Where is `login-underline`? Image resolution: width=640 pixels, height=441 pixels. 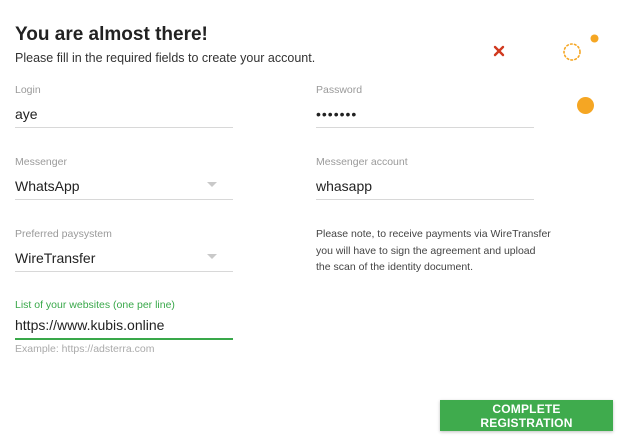
login-underline is located at coordinates (124, 127).